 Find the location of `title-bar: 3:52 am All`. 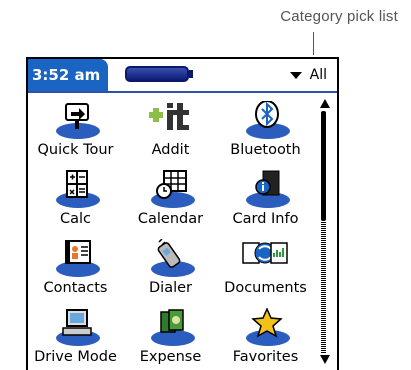

title-bar: 3:52 am All is located at coordinates (182, 76).